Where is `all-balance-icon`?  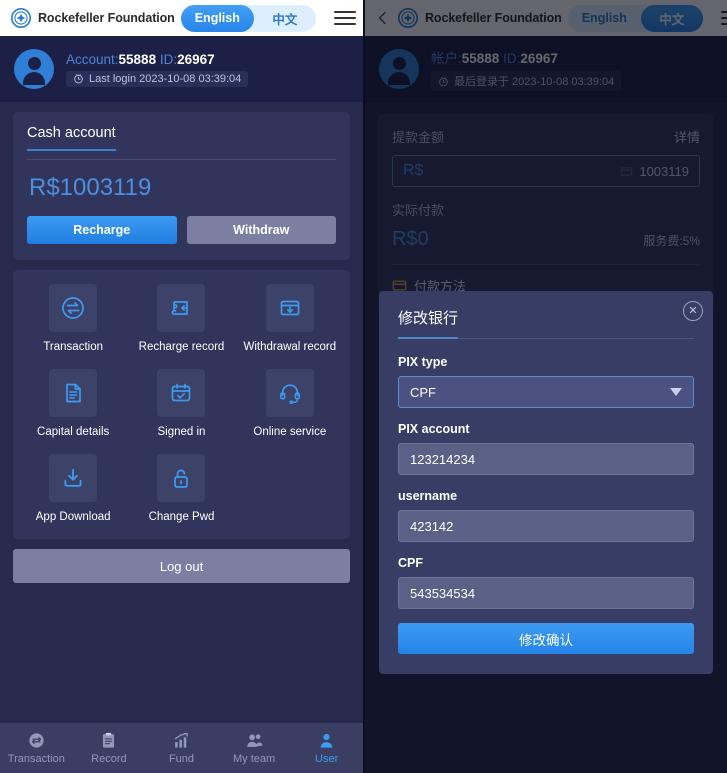 all-balance-icon is located at coordinates (626, 171).